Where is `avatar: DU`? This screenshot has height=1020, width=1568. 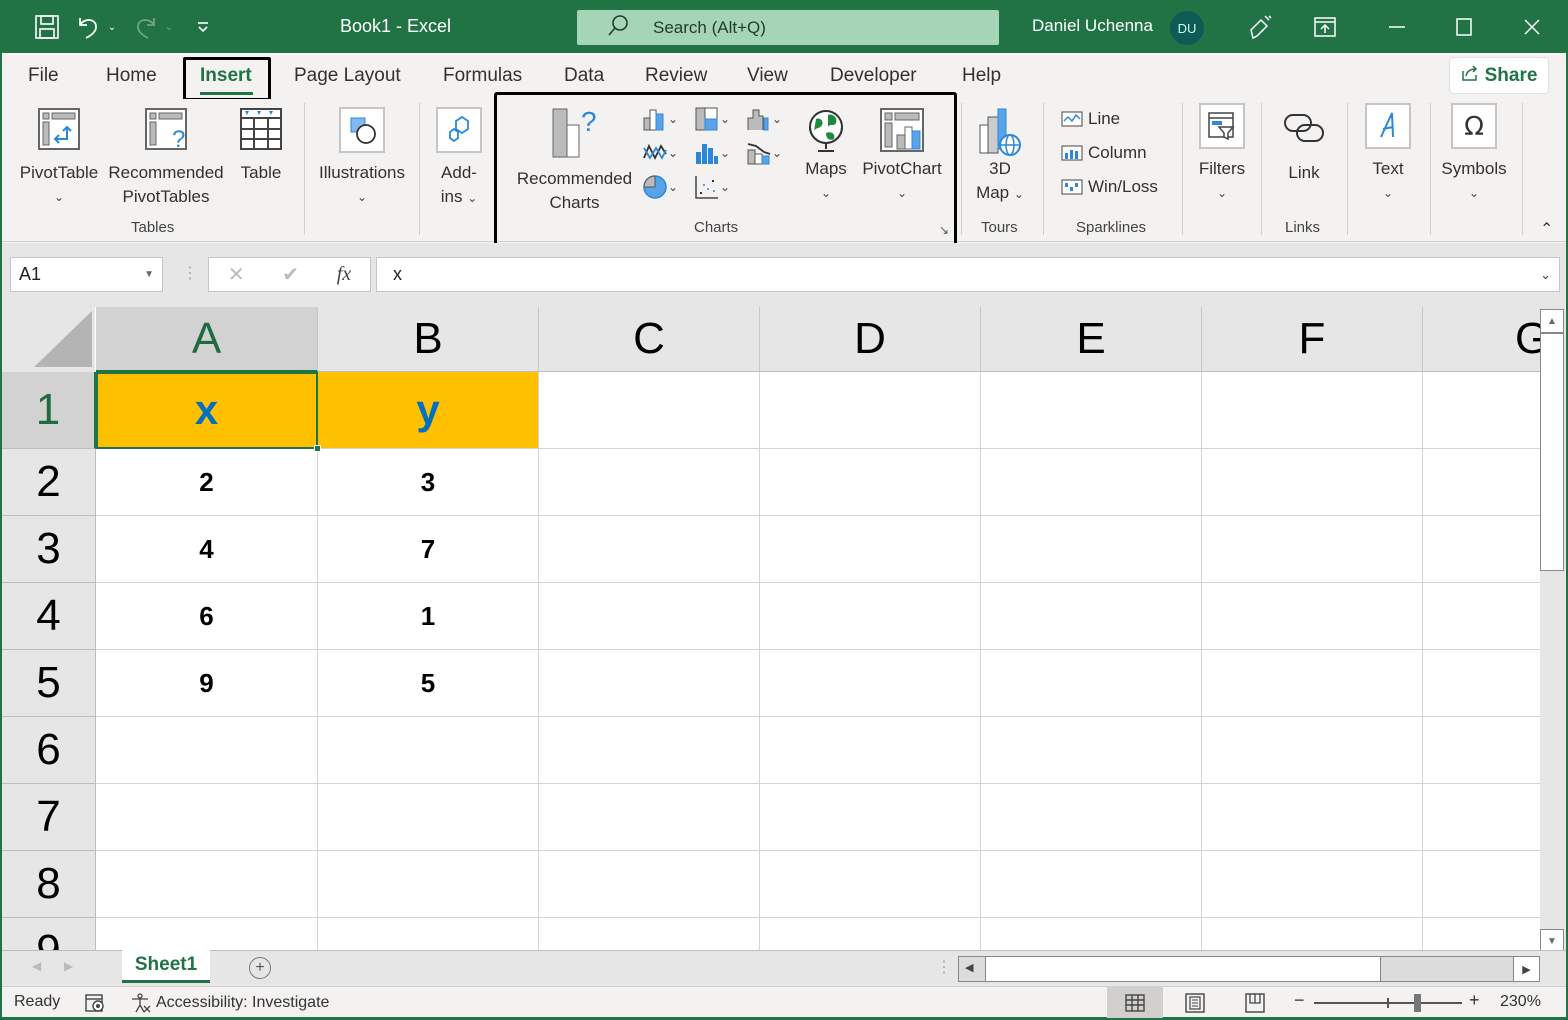
avatar: DU is located at coordinates (1187, 28).